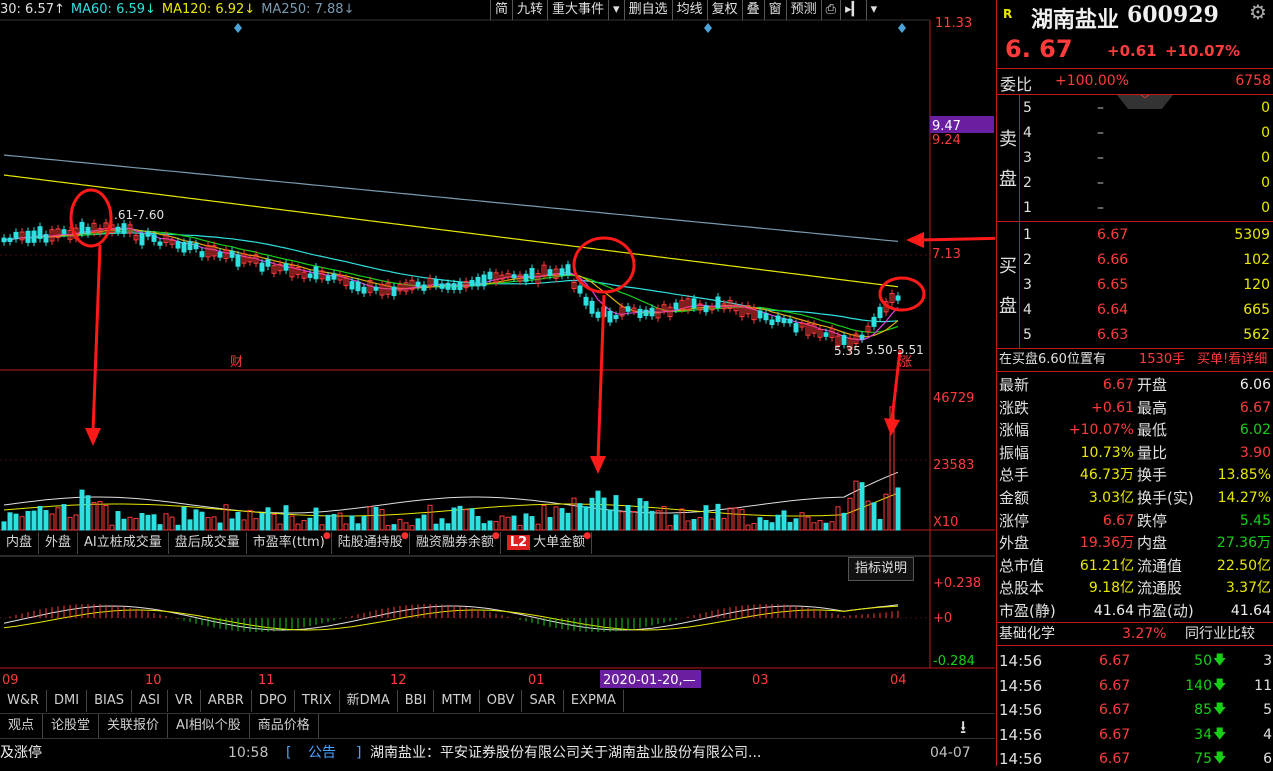 The height and width of the screenshot is (771, 1273). What do you see at coordinates (689, 10) in the screenshot?
I see `toolbar-button: 均线` at bounding box center [689, 10].